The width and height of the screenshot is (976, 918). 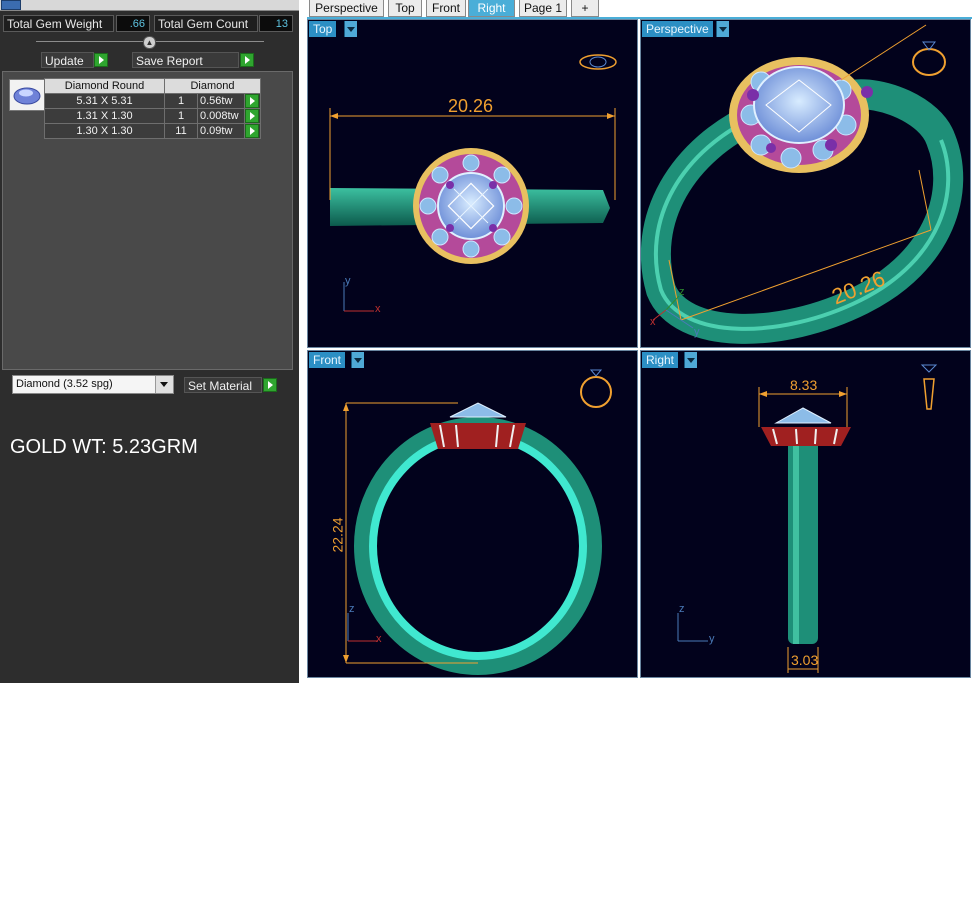 I want to click on save-report-go-icon, so click(x=247, y=60).